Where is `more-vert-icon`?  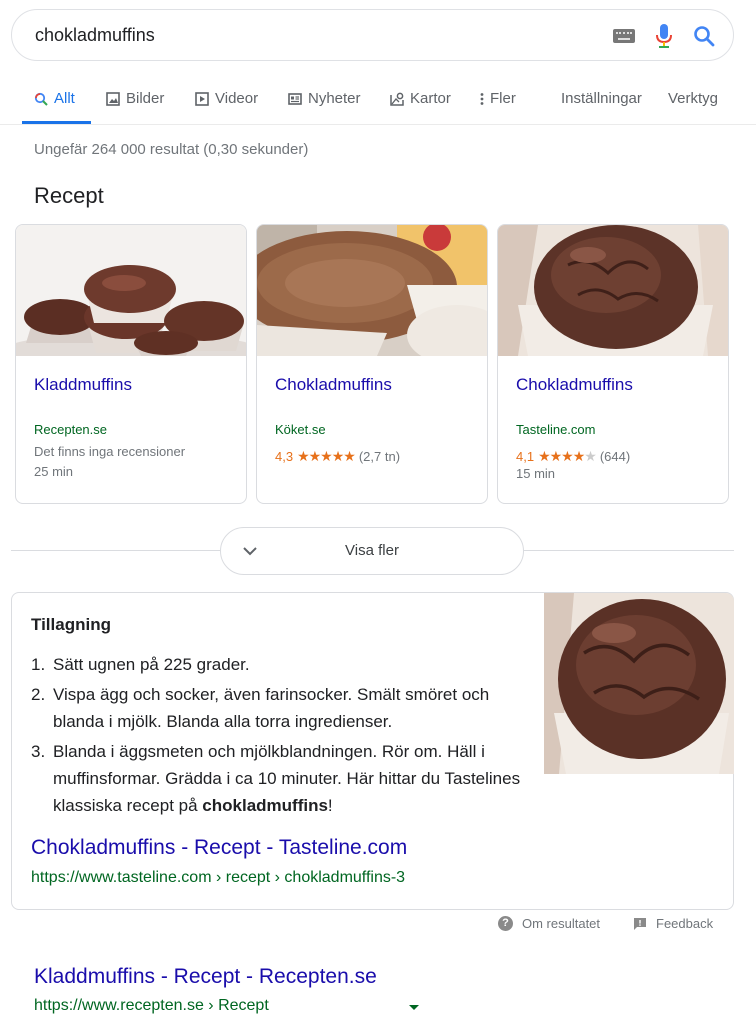 more-vert-icon is located at coordinates (482, 98).